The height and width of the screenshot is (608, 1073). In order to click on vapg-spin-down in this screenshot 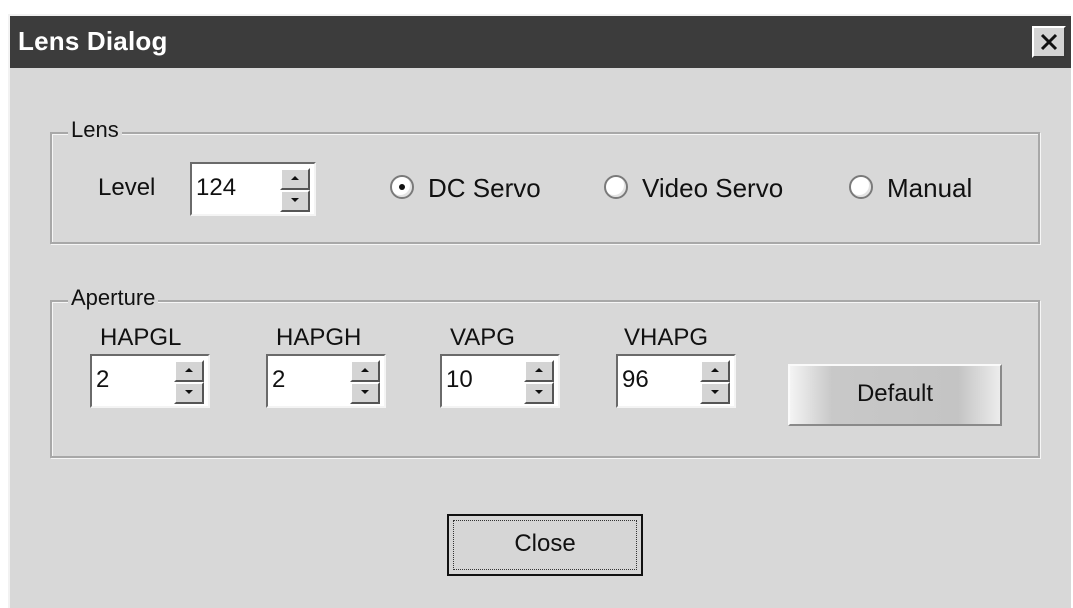, I will do `click(539, 393)`.